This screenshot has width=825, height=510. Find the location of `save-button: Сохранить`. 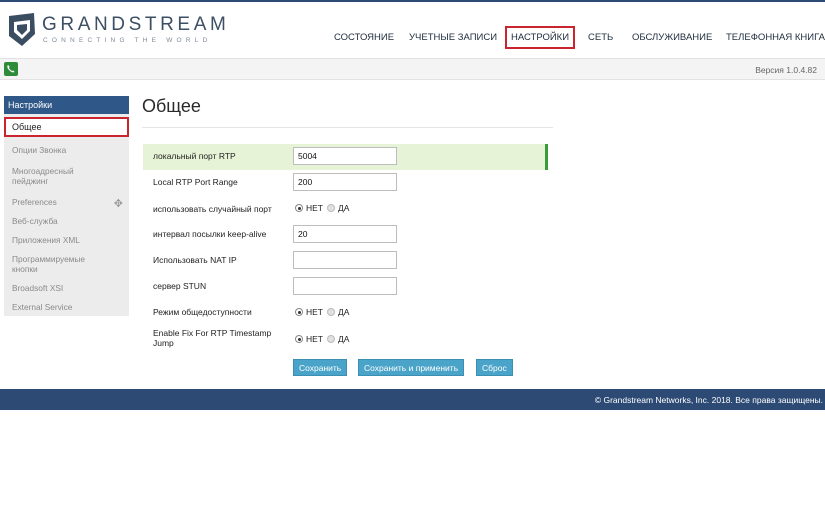

save-button: Сохранить is located at coordinates (320, 367).